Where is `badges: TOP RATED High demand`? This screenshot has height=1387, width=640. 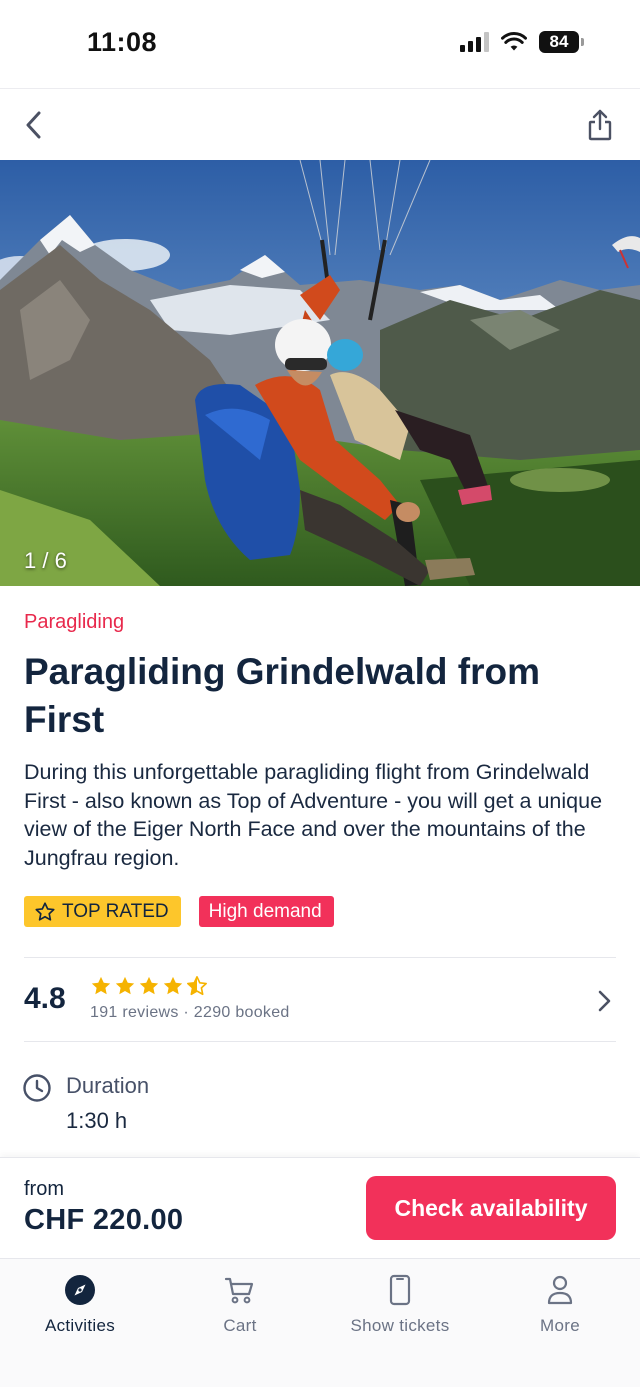 badges: TOP RATED High demand is located at coordinates (179, 911).